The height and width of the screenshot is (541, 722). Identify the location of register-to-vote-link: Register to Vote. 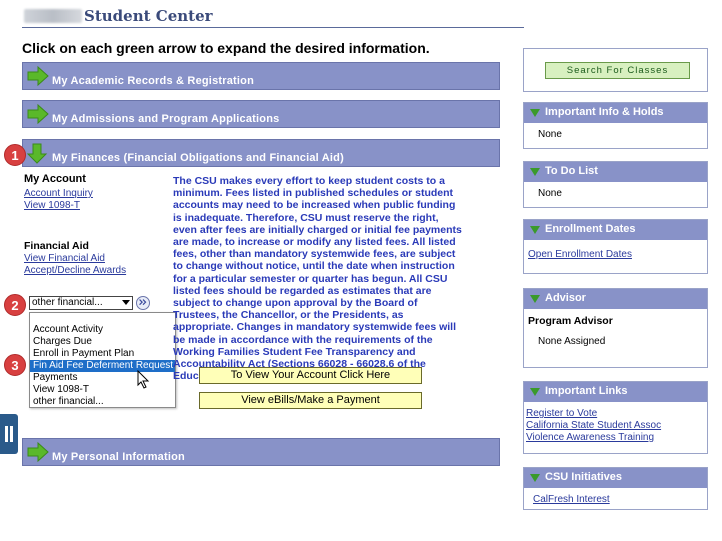
(615, 414).